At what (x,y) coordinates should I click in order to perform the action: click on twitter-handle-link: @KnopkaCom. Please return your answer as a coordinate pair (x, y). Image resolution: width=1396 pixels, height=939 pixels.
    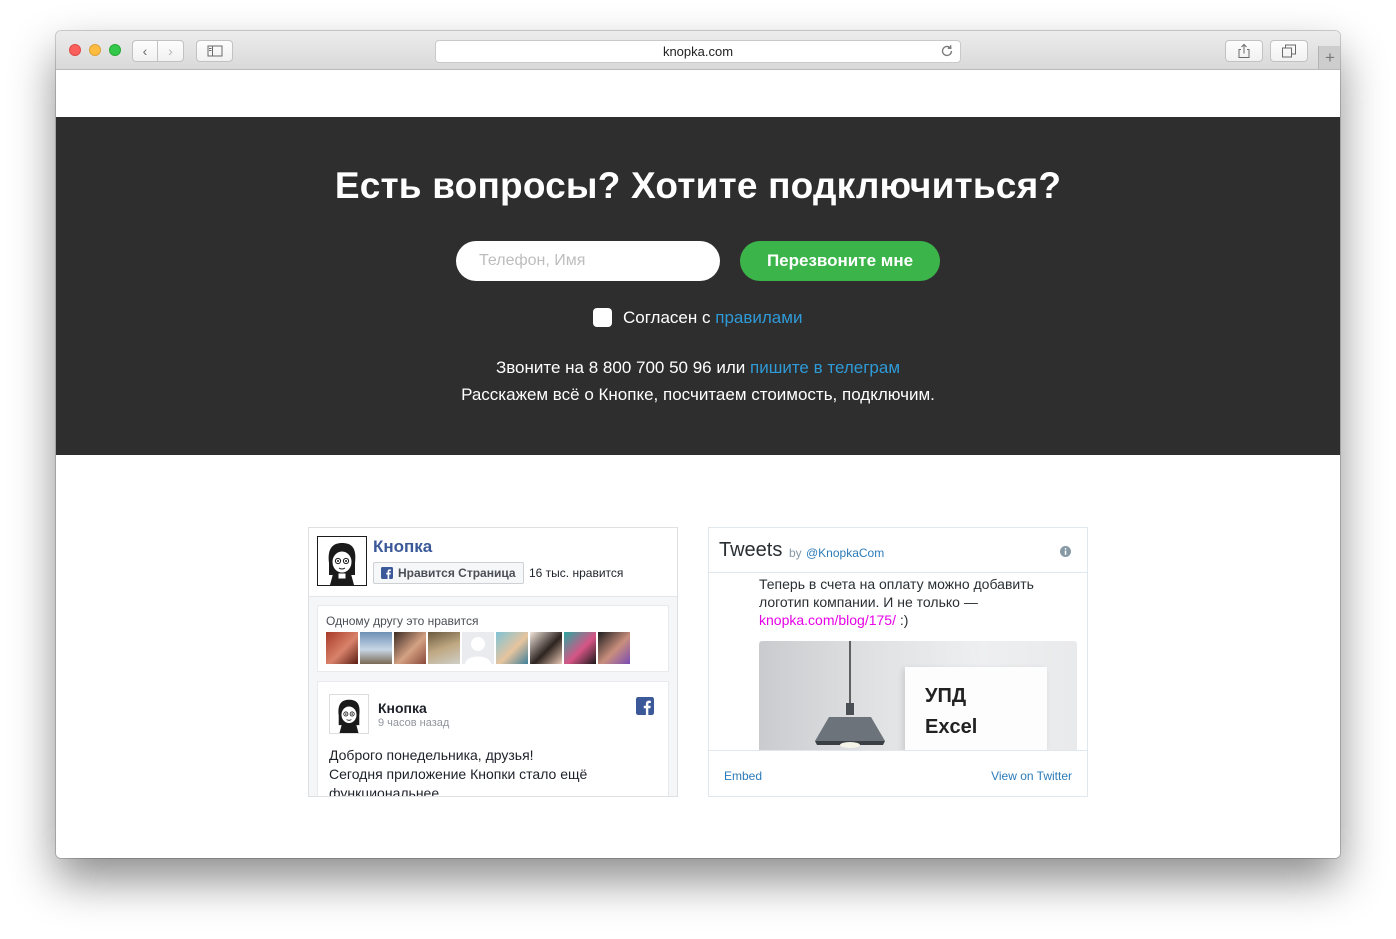
    Looking at the image, I should click on (845, 553).